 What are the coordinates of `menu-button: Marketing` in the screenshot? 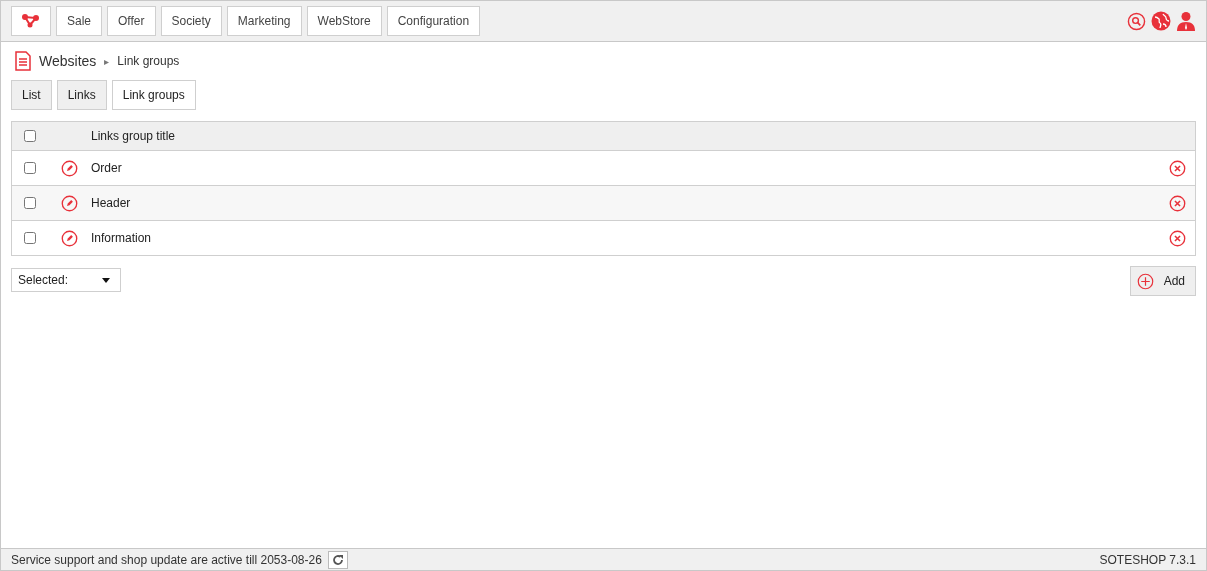 It's located at (264, 21).